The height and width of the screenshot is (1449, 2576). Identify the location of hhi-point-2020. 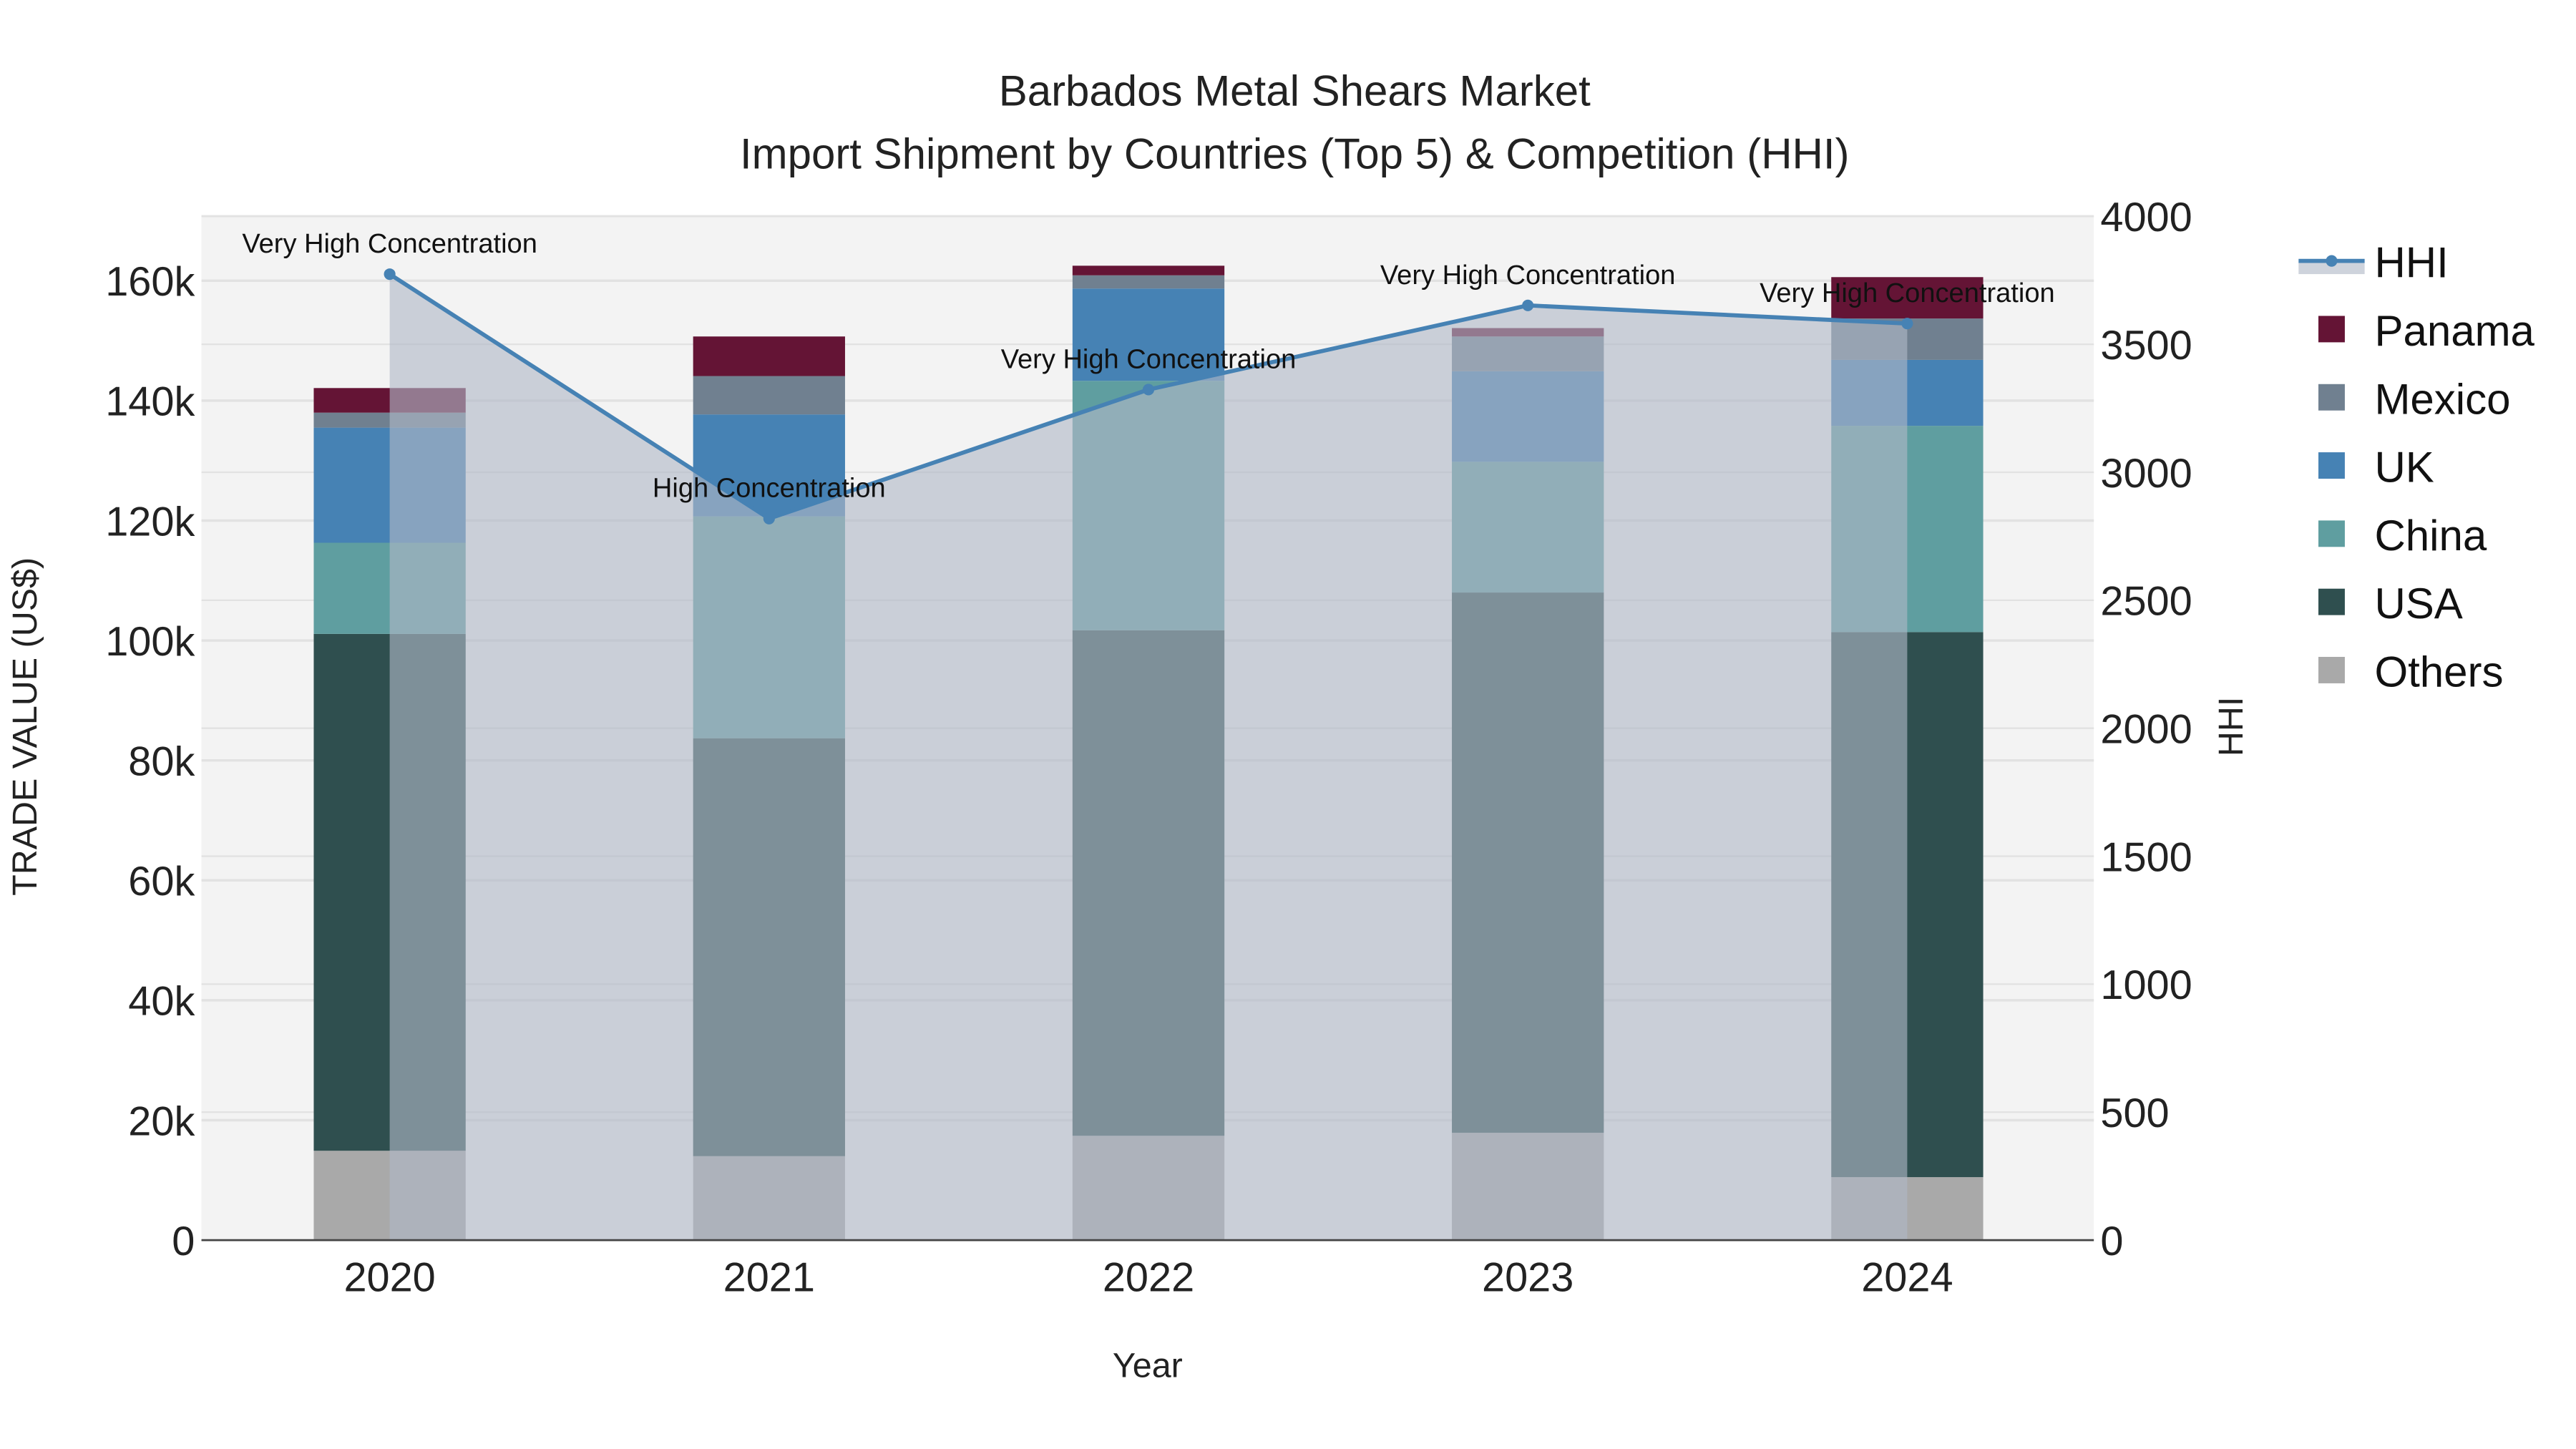
(390, 274).